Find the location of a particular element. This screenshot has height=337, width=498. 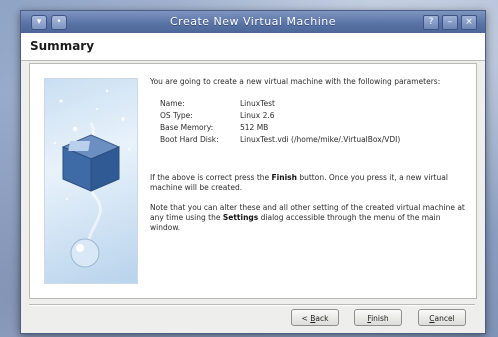

finish-button: Finish is located at coordinates (378, 317).